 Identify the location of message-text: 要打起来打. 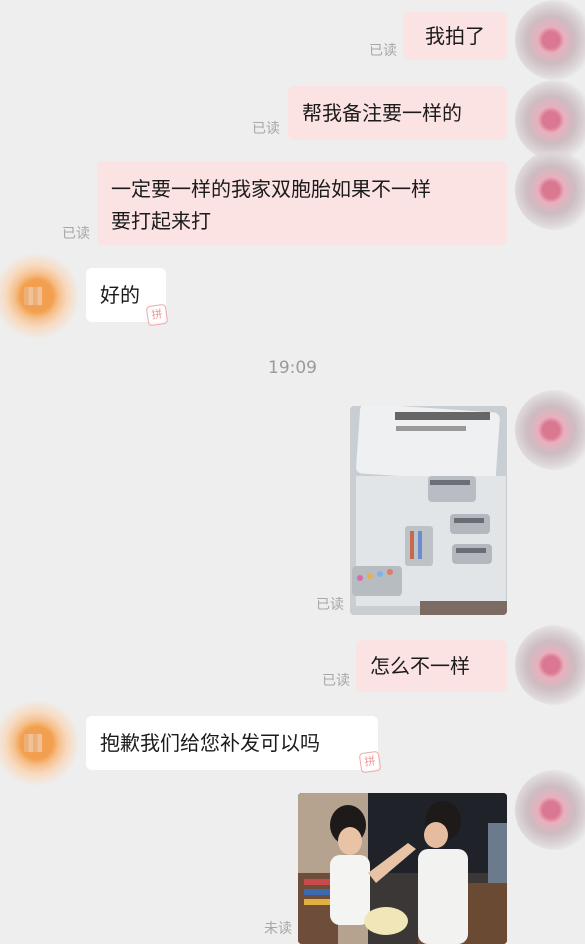
(161, 221).